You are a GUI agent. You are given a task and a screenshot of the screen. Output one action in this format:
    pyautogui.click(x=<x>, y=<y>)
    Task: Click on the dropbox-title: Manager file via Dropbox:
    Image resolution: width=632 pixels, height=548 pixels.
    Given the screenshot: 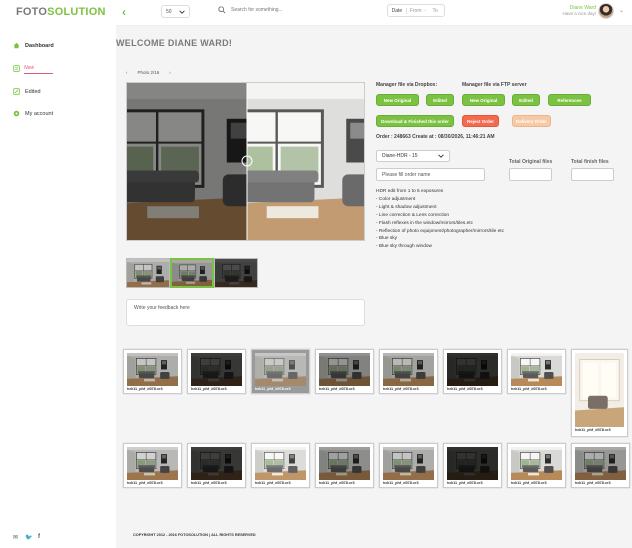 What is the action you would take?
    pyautogui.click(x=407, y=85)
    